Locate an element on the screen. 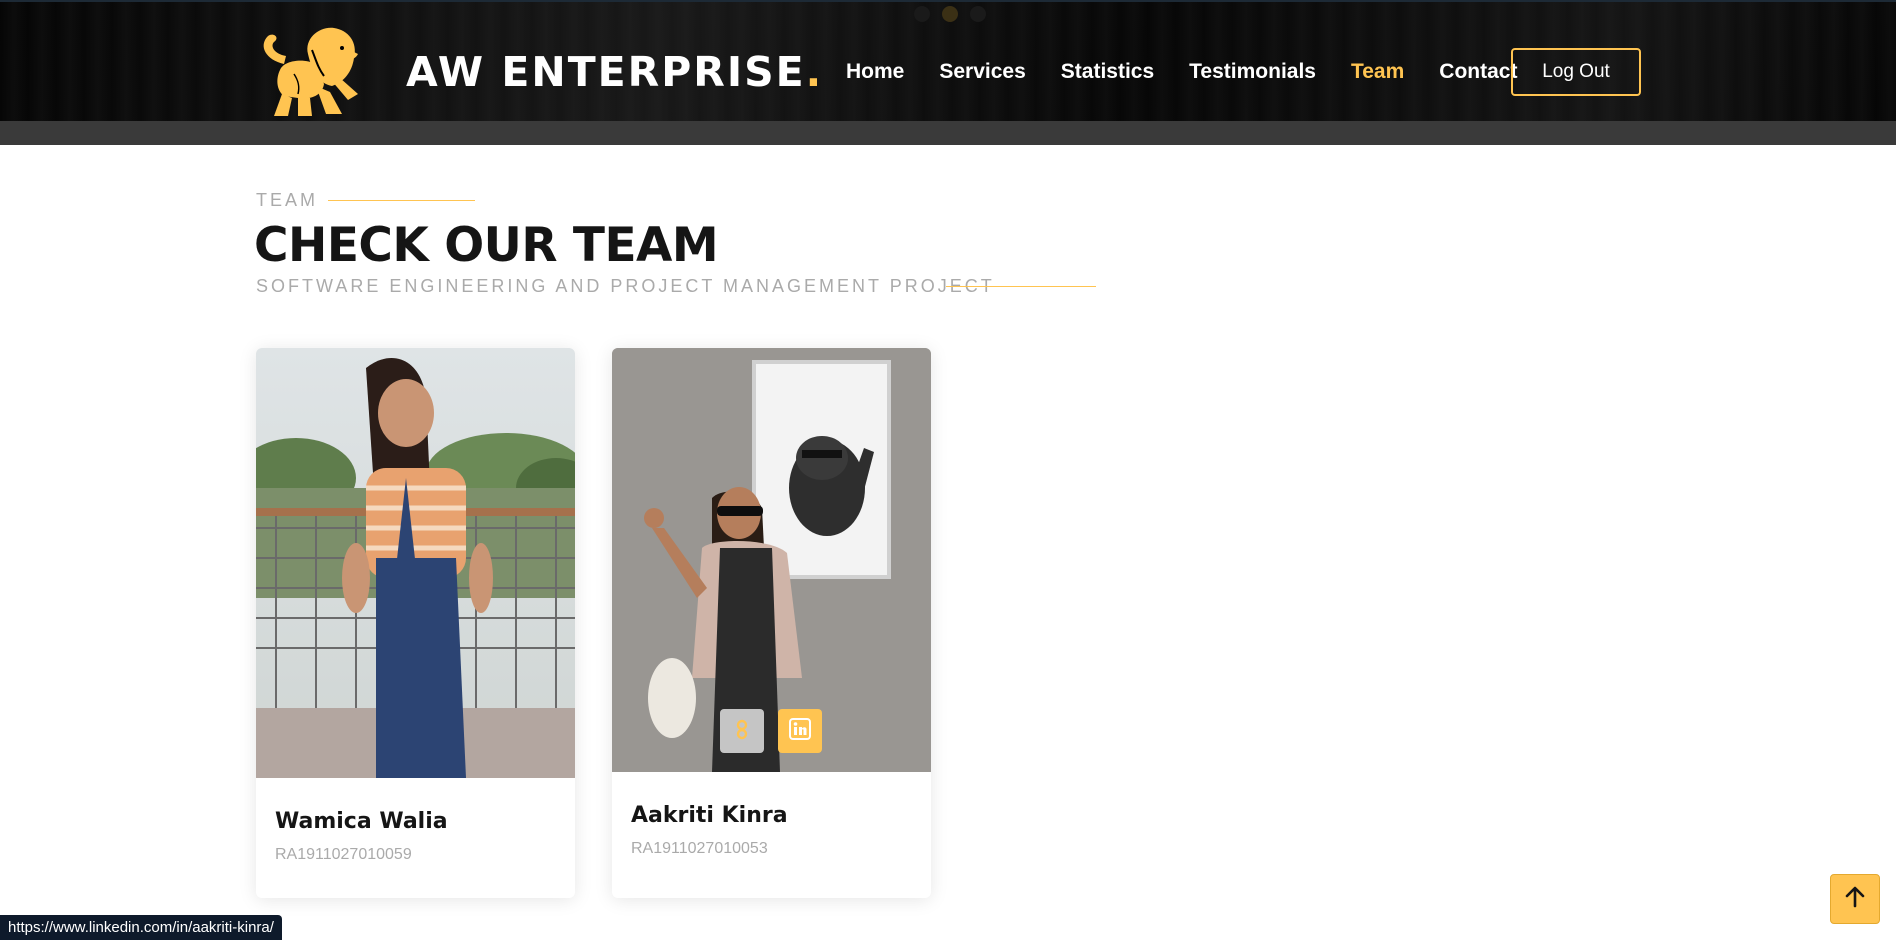 This screenshot has width=1896, height=940. section-label: TEAM is located at coordinates (287, 200).